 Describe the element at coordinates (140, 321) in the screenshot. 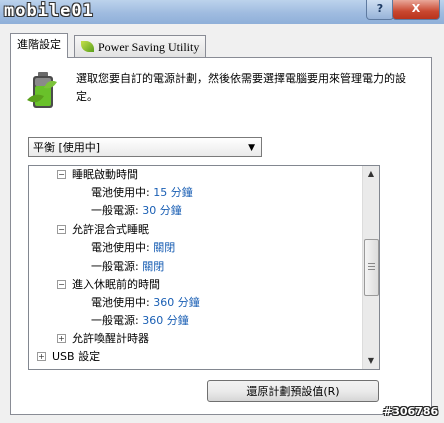

I see `tree-item-hibernate-plugged: 一般電源: 360 分鐘` at that location.